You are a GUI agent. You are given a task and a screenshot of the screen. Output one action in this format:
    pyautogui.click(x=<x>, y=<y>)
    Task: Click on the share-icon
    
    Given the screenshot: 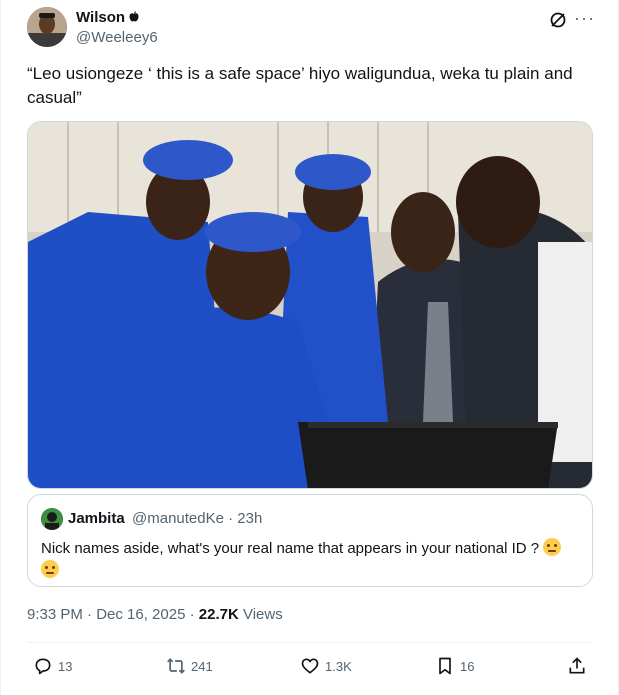 What is the action you would take?
    pyautogui.click(x=577, y=665)
    